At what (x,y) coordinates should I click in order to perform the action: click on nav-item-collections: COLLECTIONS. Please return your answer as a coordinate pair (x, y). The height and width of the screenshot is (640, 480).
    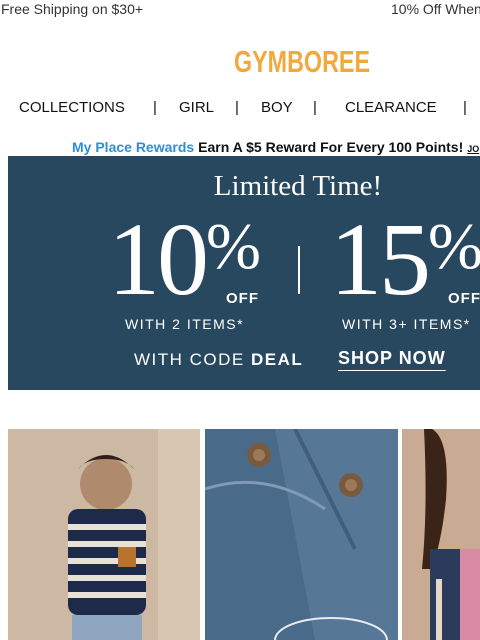
    Looking at the image, I should click on (72, 107).